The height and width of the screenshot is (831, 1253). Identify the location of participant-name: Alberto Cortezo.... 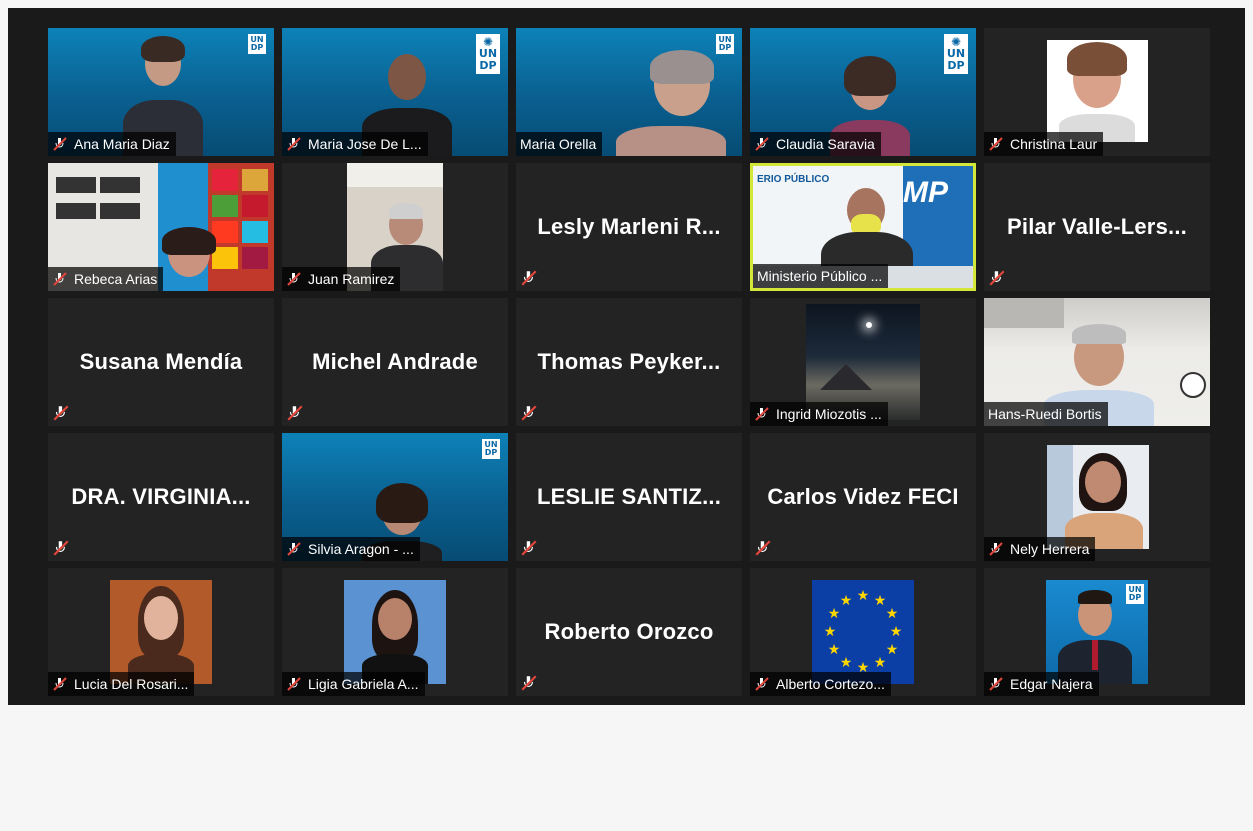
(830, 684).